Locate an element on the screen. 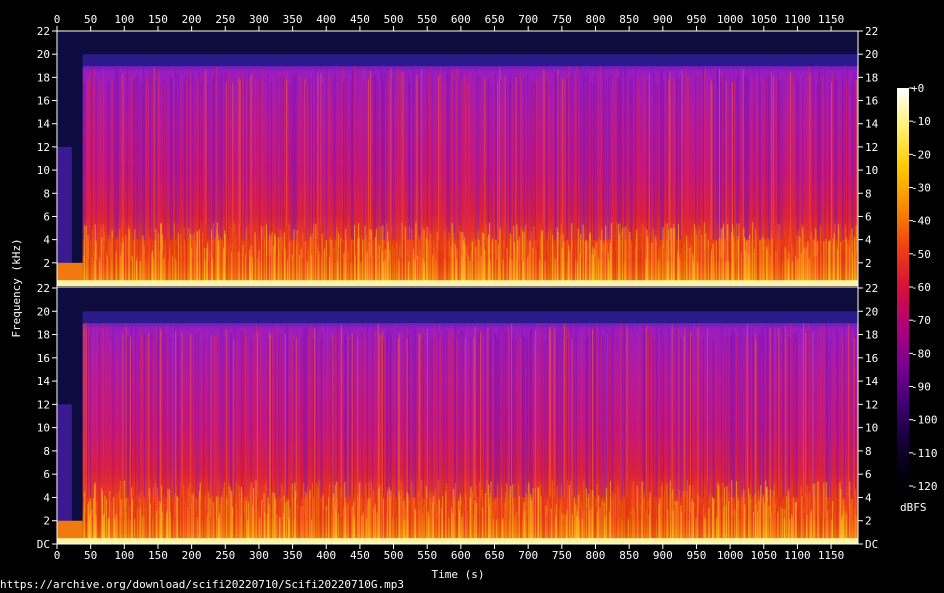 The height and width of the screenshot is (593, 944). x-tick-label-top: 500 is located at coordinates (394, 19).